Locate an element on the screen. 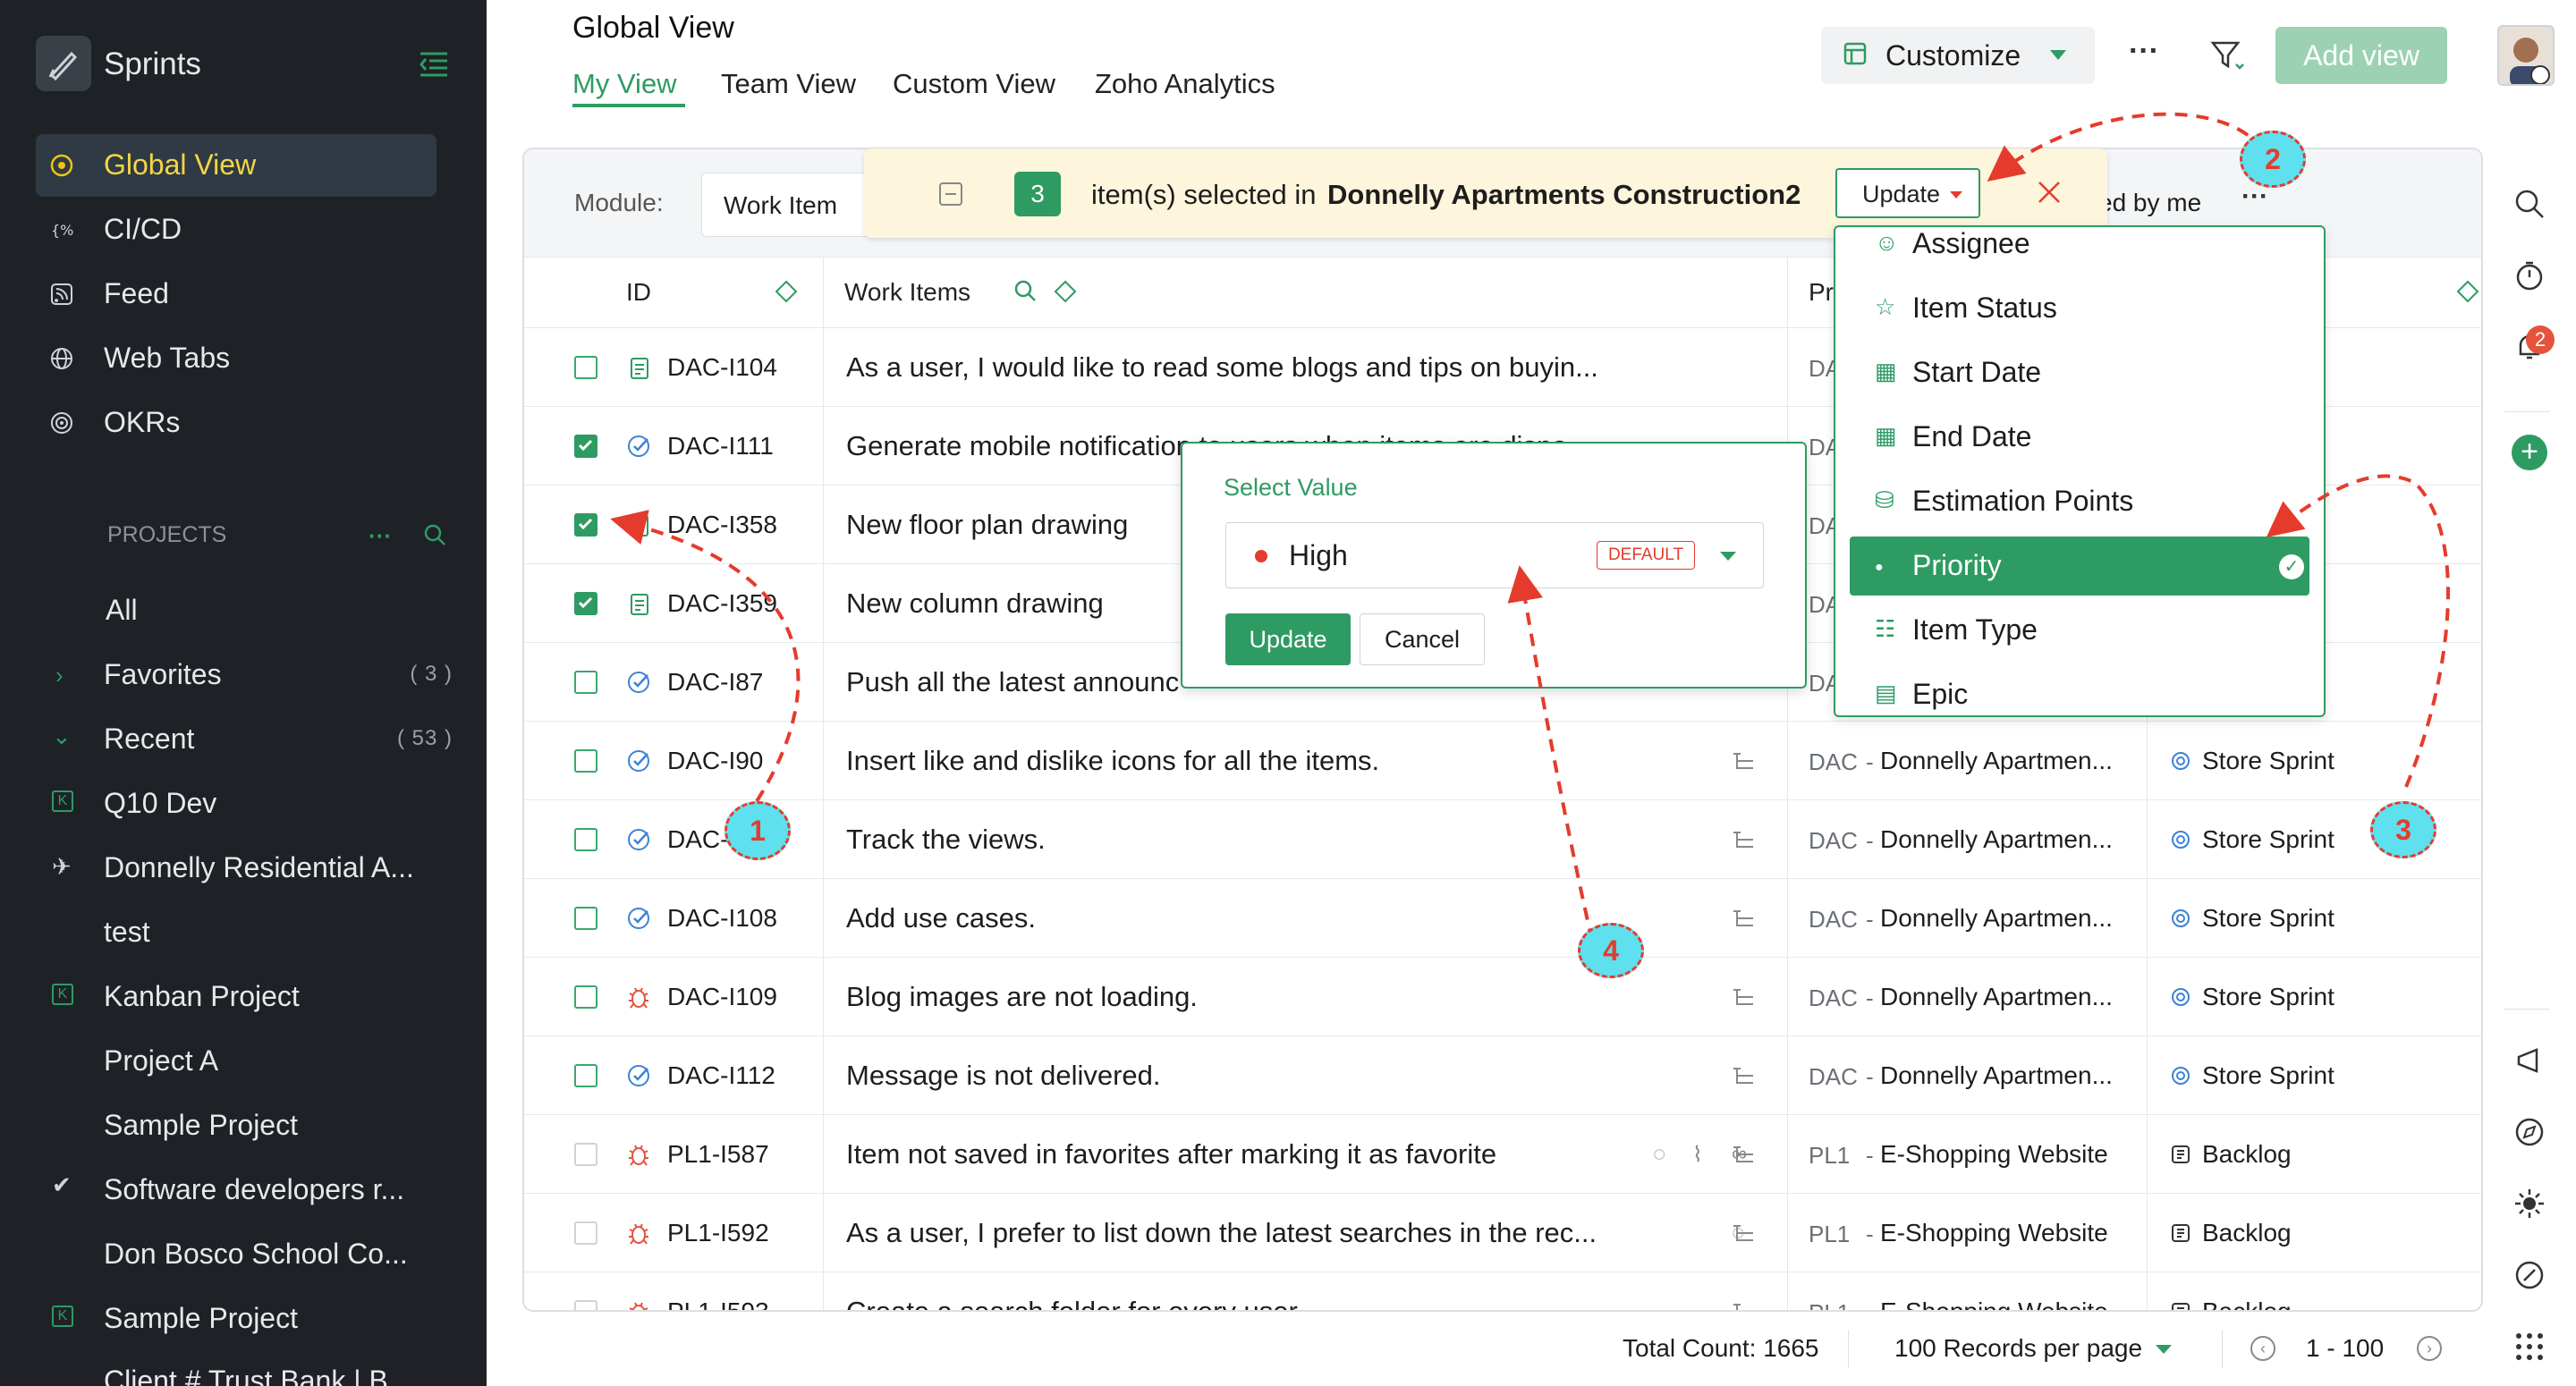 The width and height of the screenshot is (2576, 1386). annotation-badge-3: 3 is located at coordinates (2403, 829).